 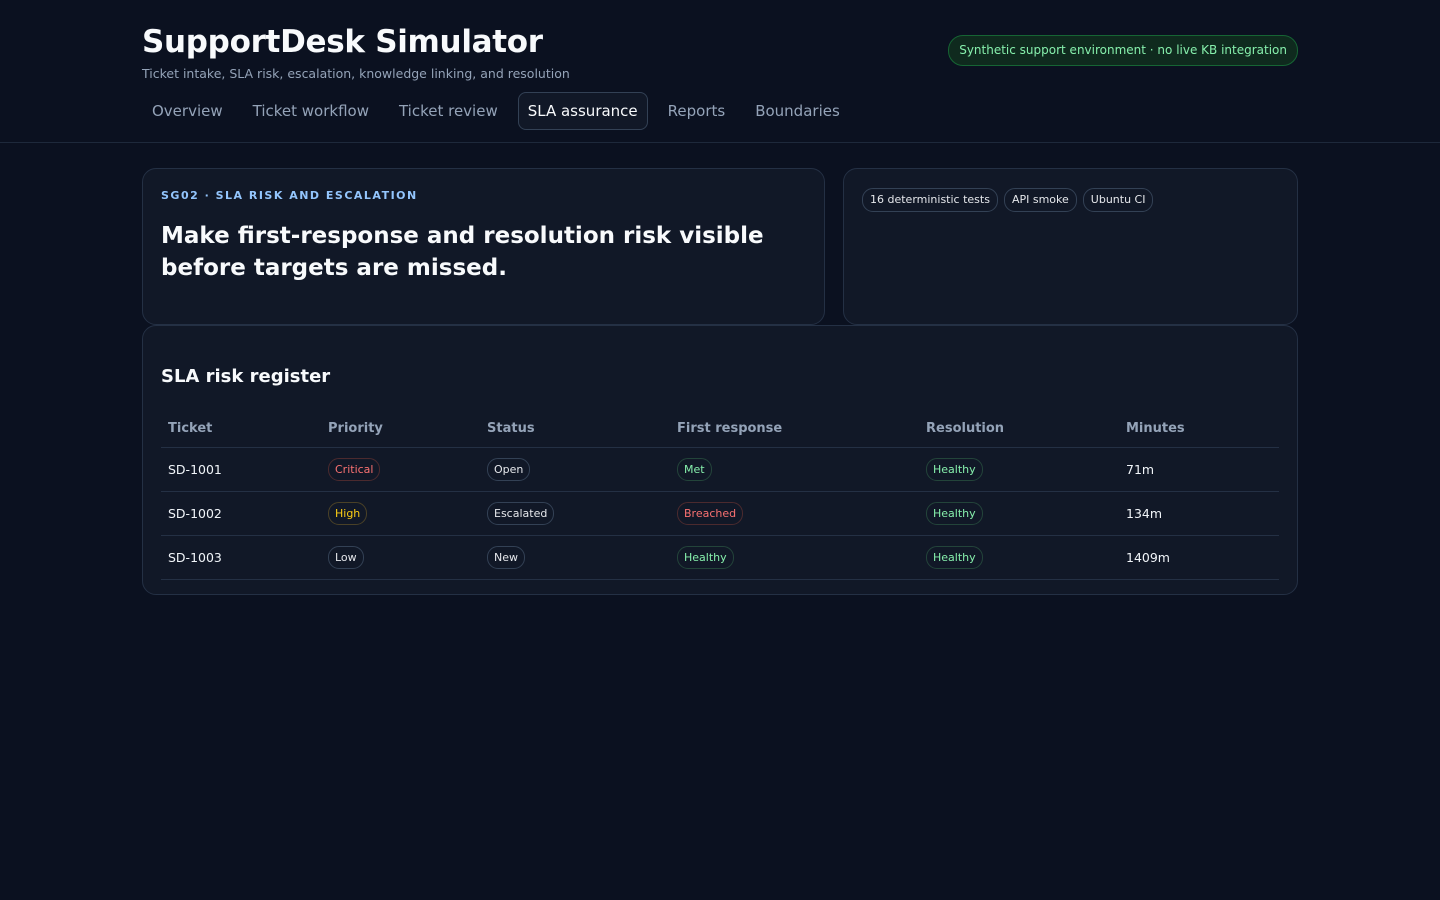 What do you see at coordinates (1199, 469) in the screenshot?
I see `minutes-value: 71m` at bounding box center [1199, 469].